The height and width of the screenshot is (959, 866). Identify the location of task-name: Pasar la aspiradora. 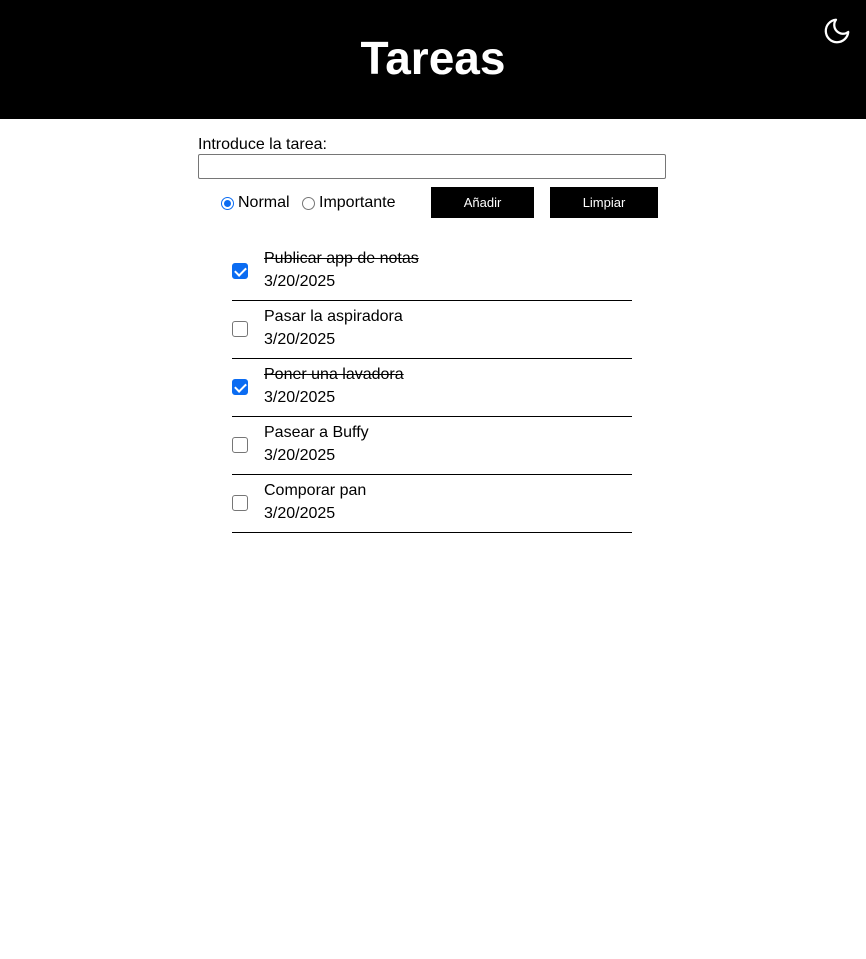
(333, 316).